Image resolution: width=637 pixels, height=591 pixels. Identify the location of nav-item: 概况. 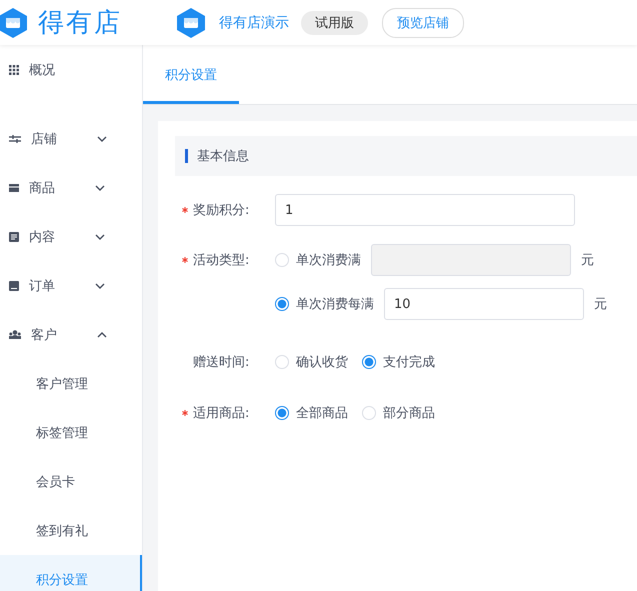
(71, 69).